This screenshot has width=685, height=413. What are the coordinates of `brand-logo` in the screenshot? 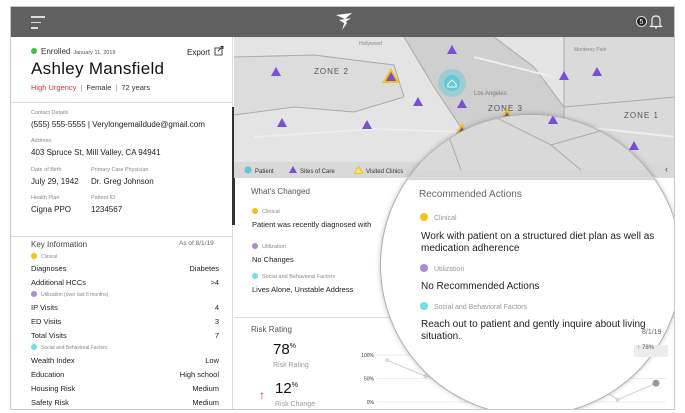 It's located at (344, 21).